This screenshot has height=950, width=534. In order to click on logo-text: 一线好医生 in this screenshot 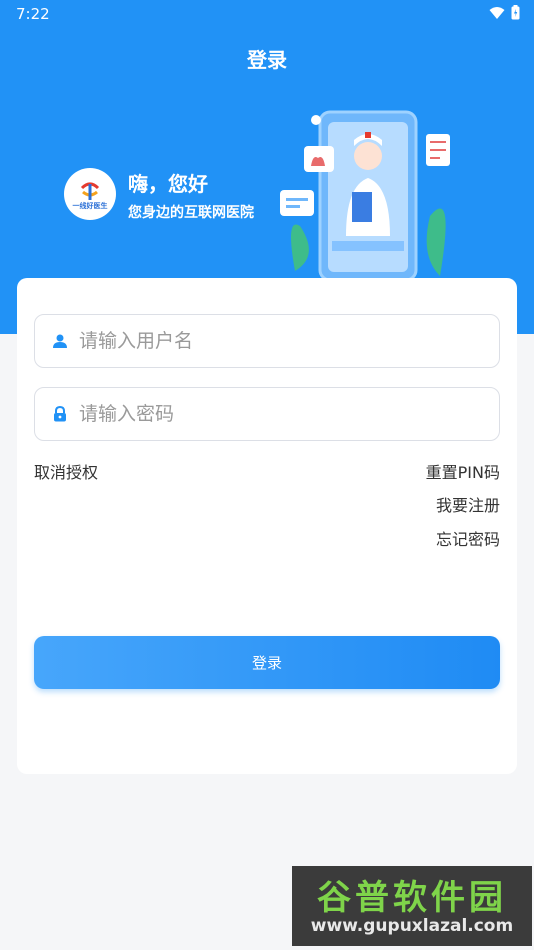, I will do `click(90, 205)`.